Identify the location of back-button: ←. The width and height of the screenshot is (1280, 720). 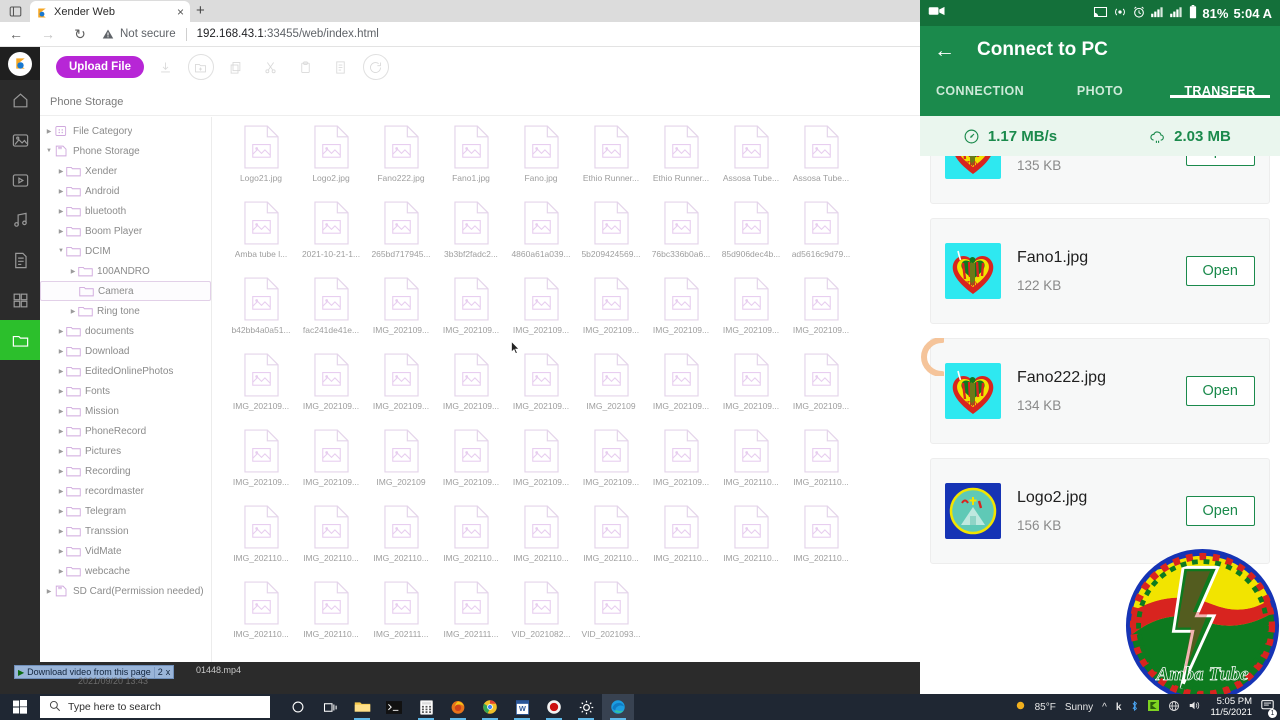
(16, 34).